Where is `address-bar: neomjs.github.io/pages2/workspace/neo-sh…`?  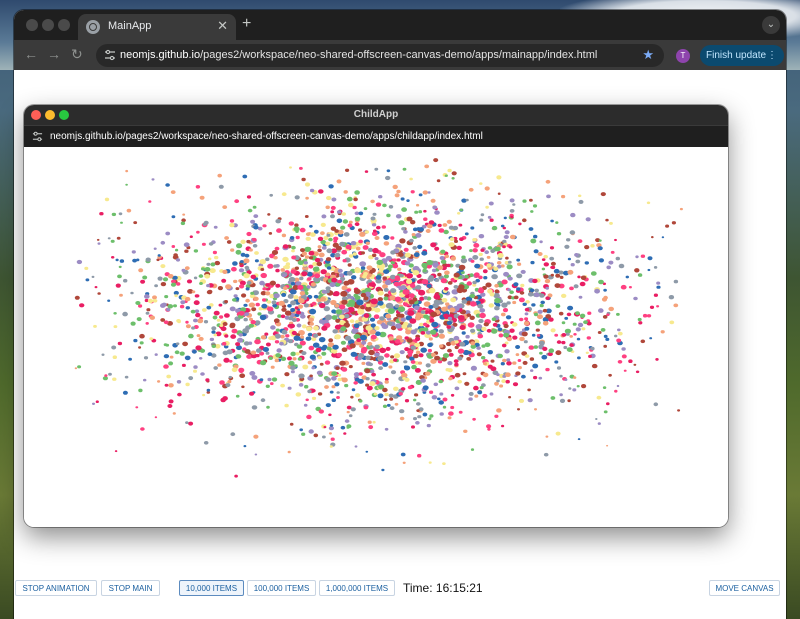
address-bar: neomjs.github.io/pages2/workspace/neo-sh… is located at coordinates (380, 55).